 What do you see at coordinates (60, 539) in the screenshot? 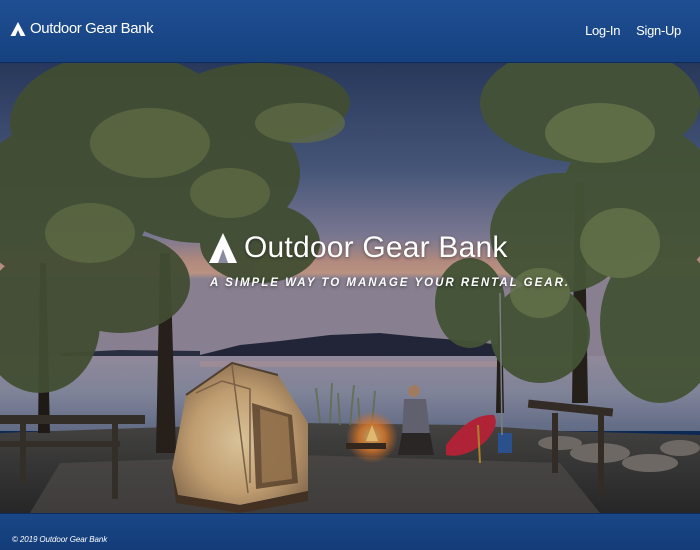
I see `copyright-text: © 2019 Outdoor Gear Bank` at bounding box center [60, 539].